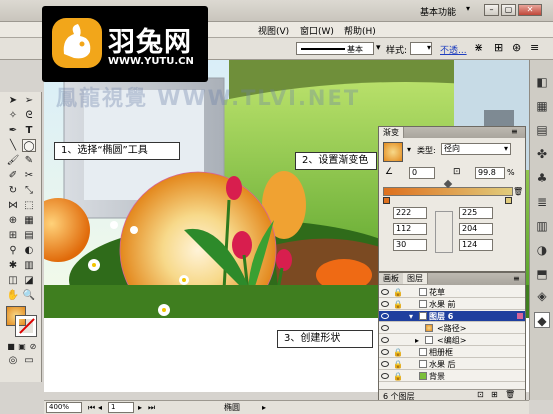 The height and width of the screenshot is (414, 553). Describe the element at coordinates (391, 132) in the screenshot. I see `tab-gradient: 渐变` at that location.